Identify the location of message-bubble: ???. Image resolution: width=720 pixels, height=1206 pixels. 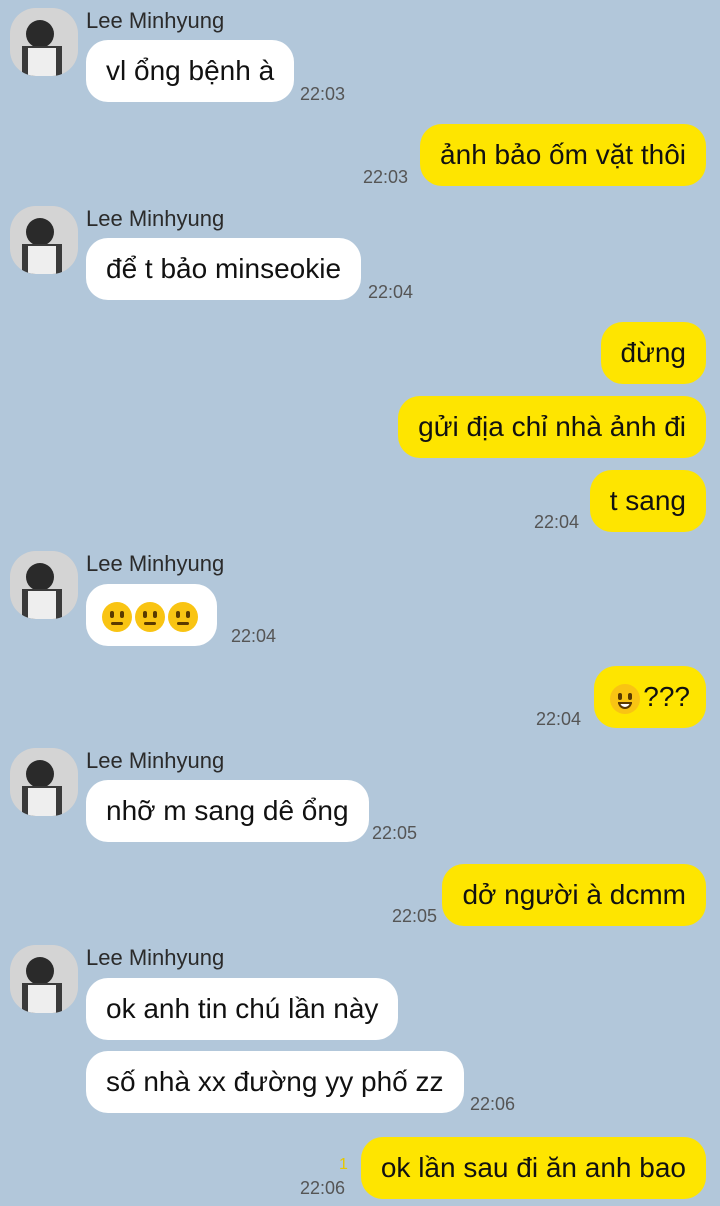
(650, 697).